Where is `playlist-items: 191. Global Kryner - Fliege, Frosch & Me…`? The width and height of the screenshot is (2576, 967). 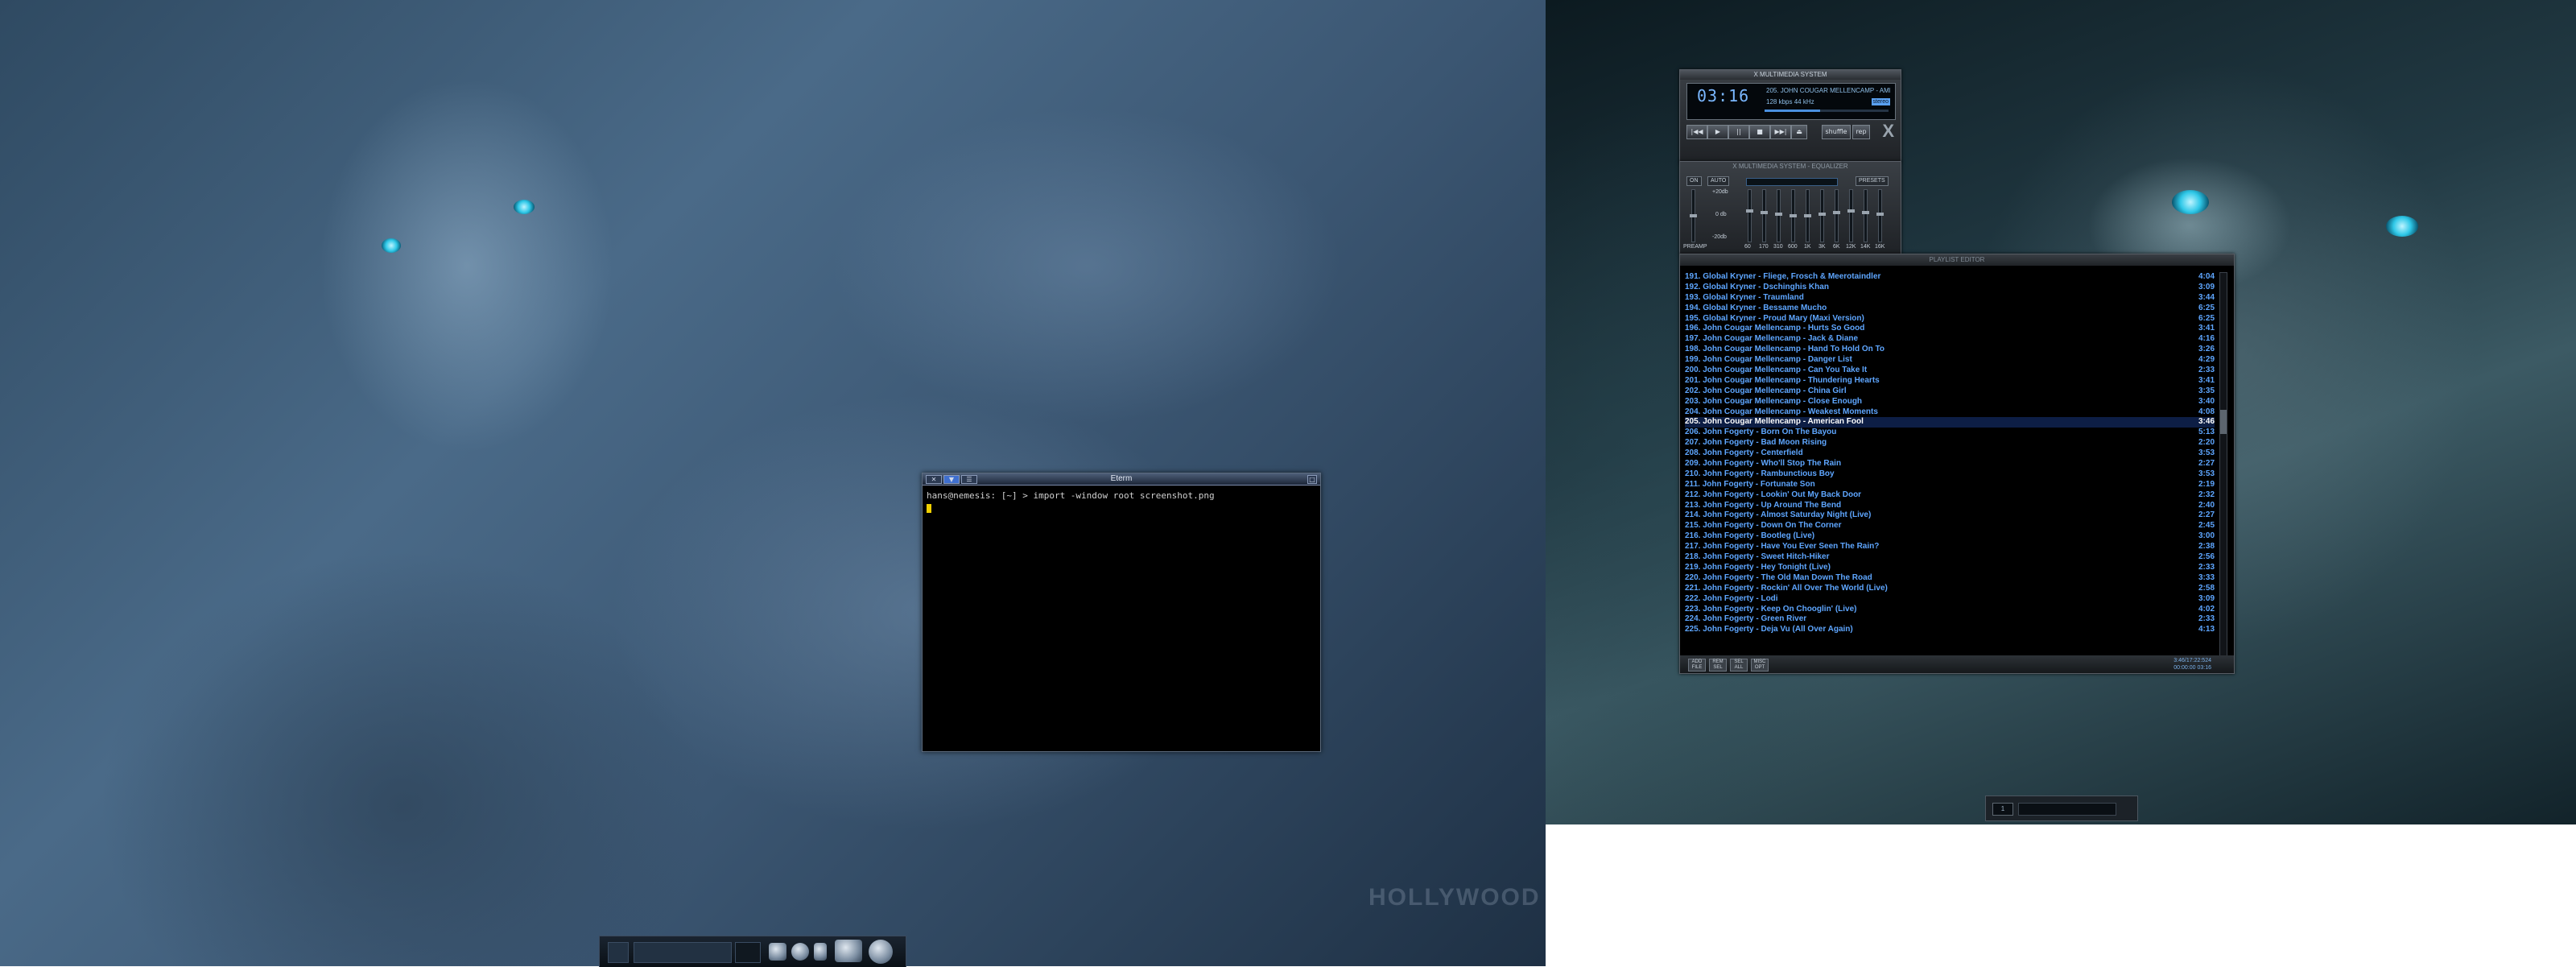 playlist-items: 191. Global Kryner - Fliege, Frosch & Me… is located at coordinates (1950, 454).